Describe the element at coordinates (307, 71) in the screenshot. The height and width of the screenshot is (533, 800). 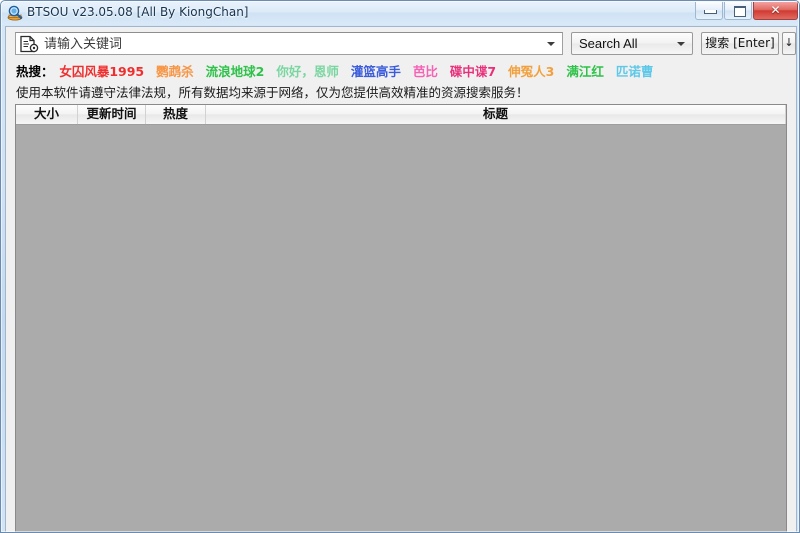
I see `hot-search-item: 你好，恩师` at that location.